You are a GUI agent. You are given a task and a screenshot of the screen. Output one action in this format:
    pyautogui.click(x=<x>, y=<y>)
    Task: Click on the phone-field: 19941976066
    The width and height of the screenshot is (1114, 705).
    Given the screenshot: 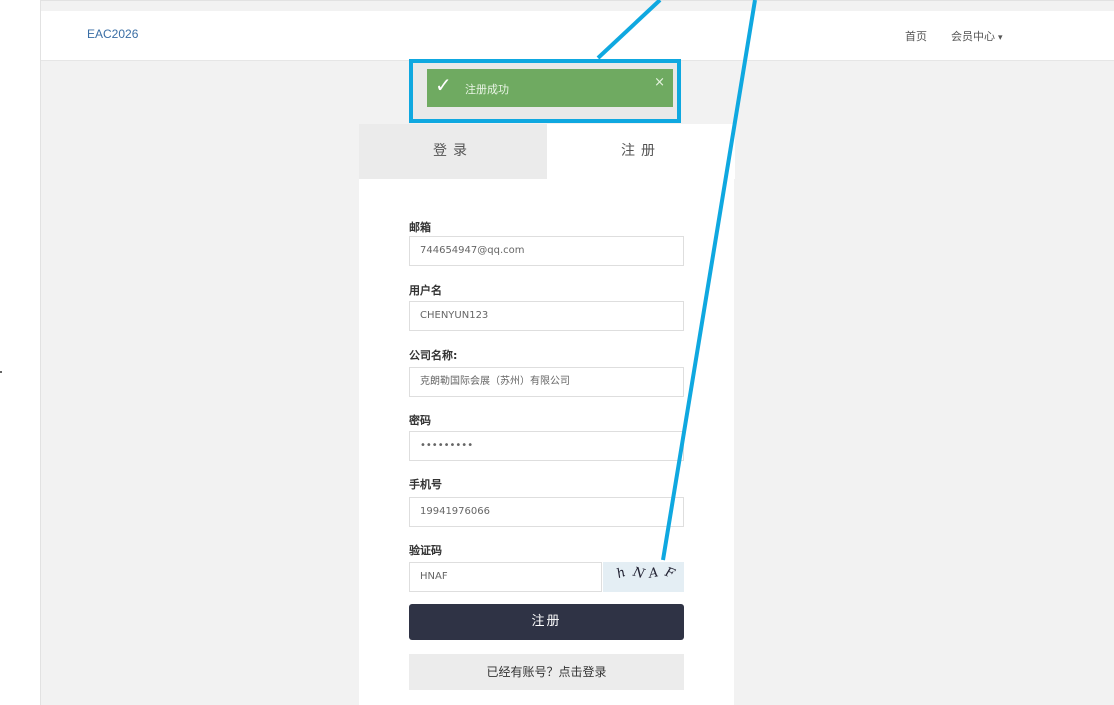 What is the action you would take?
    pyautogui.click(x=546, y=512)
    